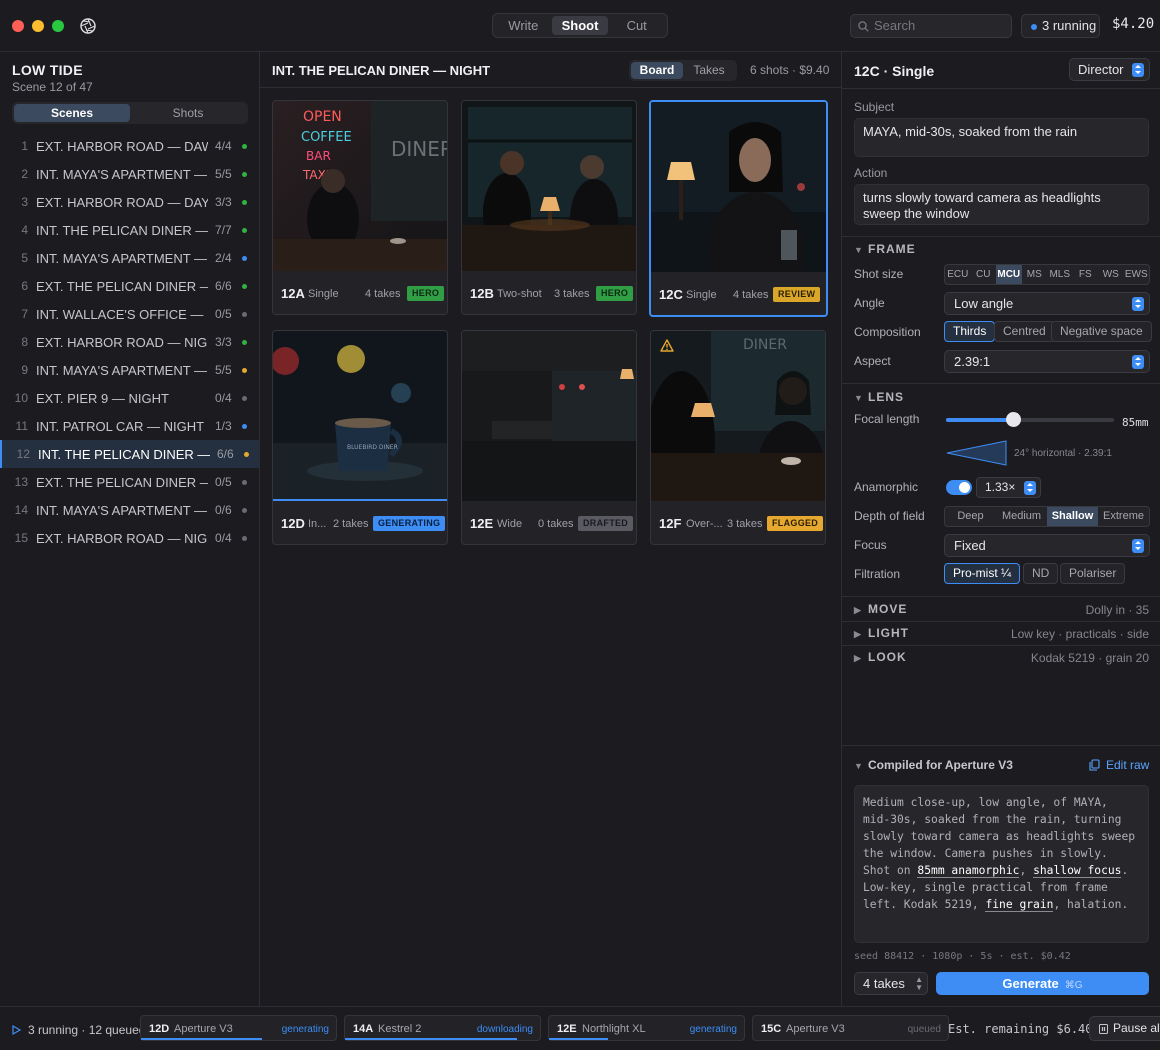 This screenshot has height=1050, width=1160. What do you see at coordinates (38, 26) in the screenshot?
I see `minimize-window-button` at bounding box center [38, 26].